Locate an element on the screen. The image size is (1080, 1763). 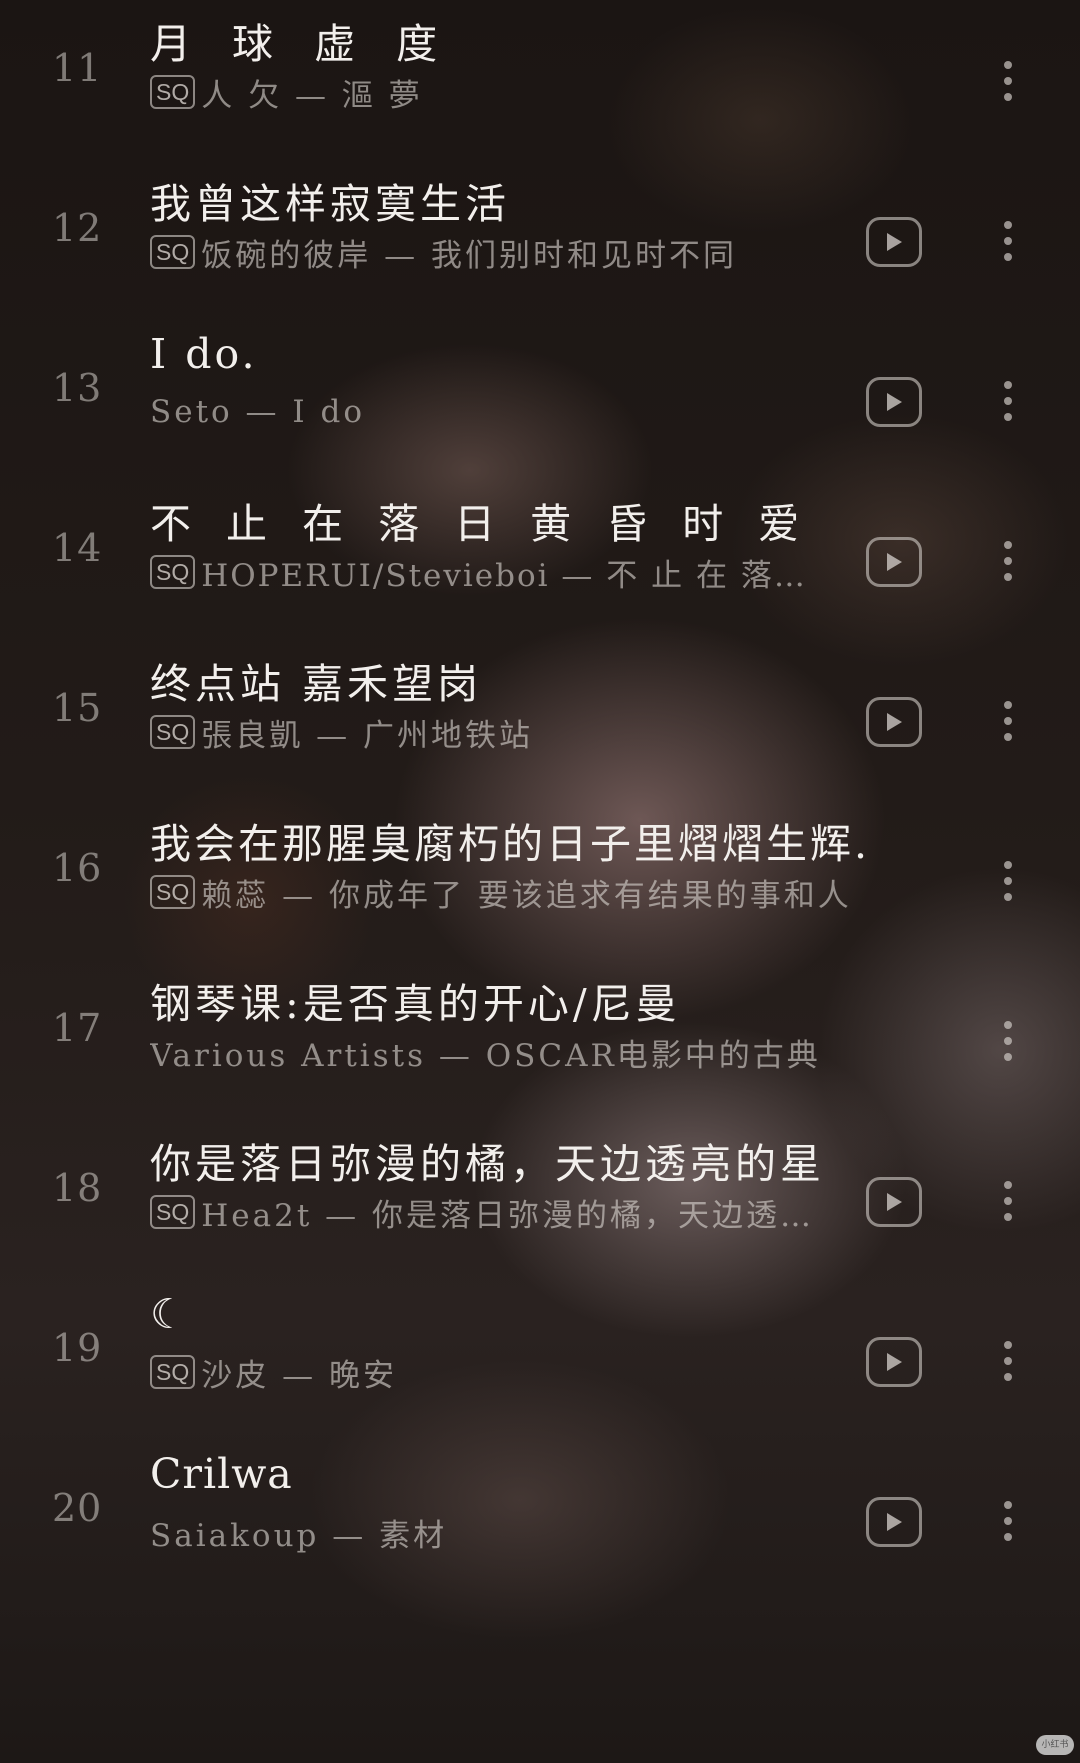
track-number: 17 is located at coordinates (77, 1028).